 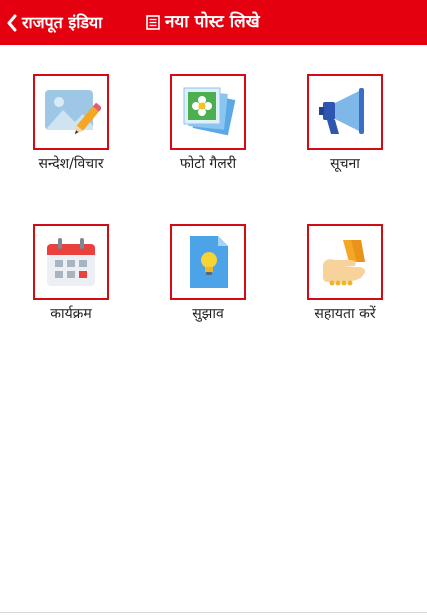 I want to click on megaphone-icon, so click(x=341, y=111).